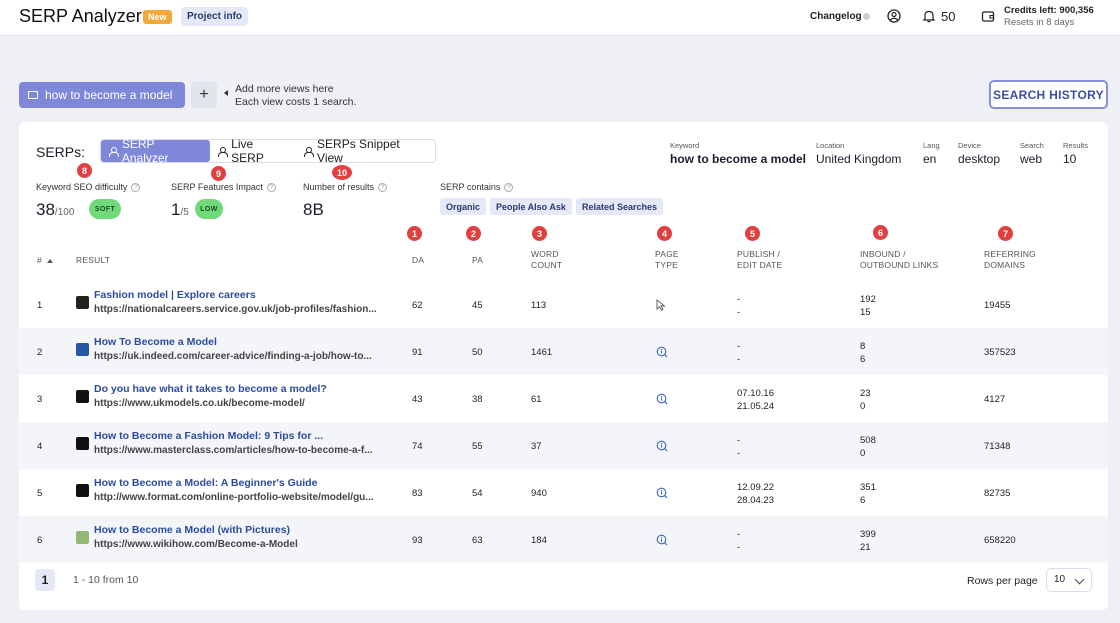  Describe the element at coordinates (463, 206) in the screenshot. I see `chip-organic: Organic` at that location.